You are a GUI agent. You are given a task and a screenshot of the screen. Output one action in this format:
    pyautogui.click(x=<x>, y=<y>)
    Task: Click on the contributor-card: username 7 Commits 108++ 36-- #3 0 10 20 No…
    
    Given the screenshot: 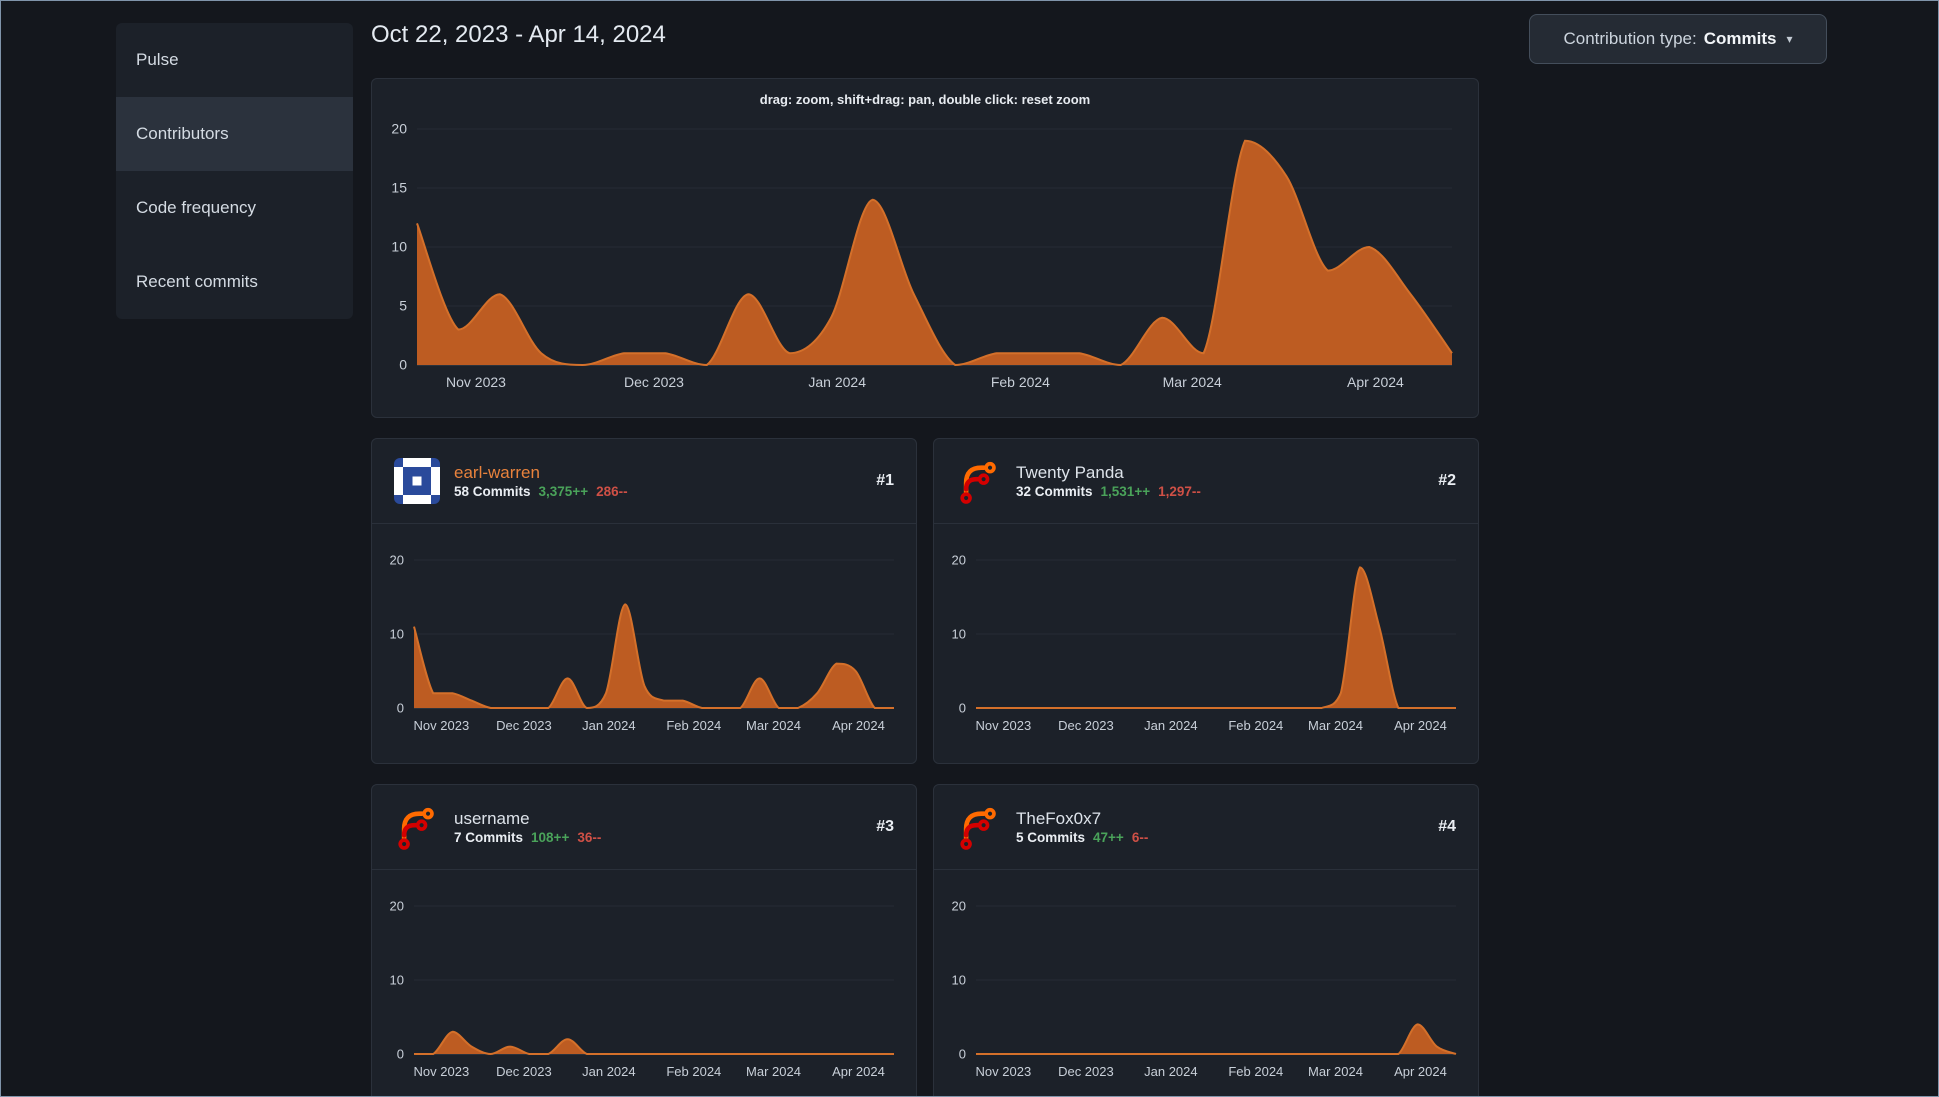 What is the action you would take?
    pyautogui.click(x=644, y=940)
    